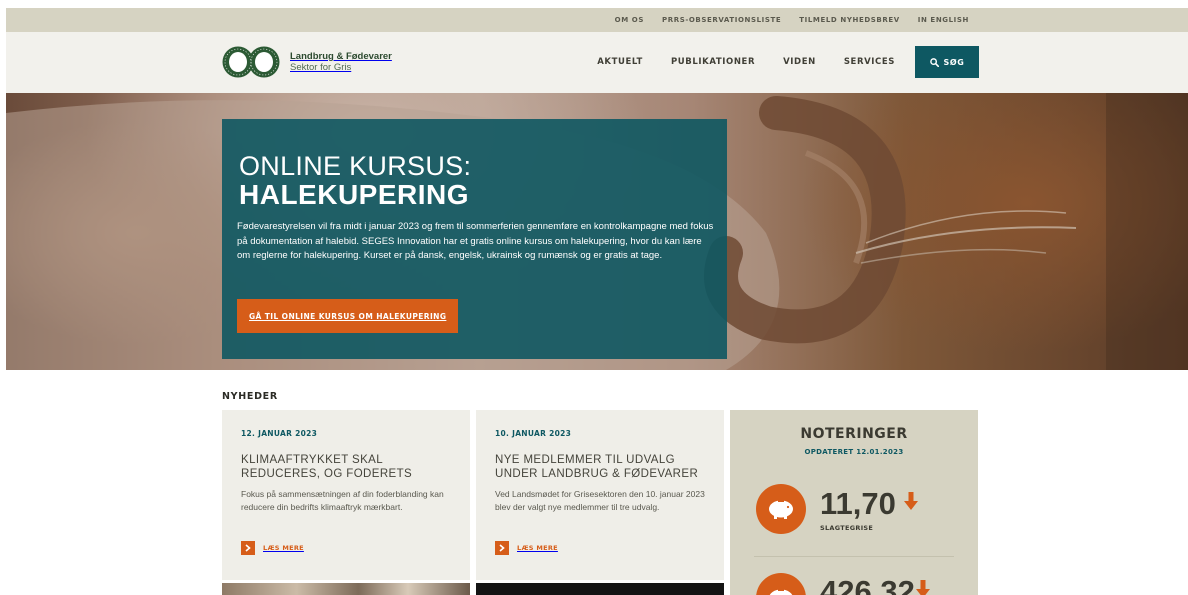 Image resolution: width=1188 pixels, height=595 pixels. Describe the element at coordinates (620, 62) in the screenshot. I see `nav-aktuelt: AKTUELT` at that location.